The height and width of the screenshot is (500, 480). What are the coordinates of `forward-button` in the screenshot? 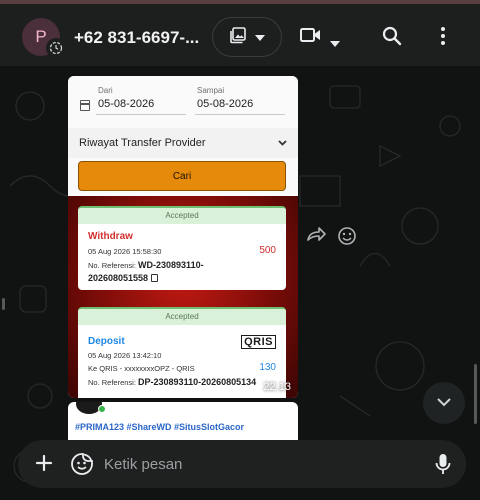 It's located at (316, 236).